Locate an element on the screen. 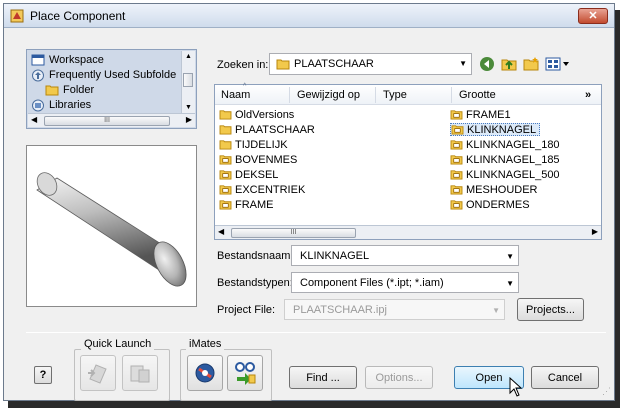 The image size is (629, 416). component-preview is located at coordinates (111, 226).